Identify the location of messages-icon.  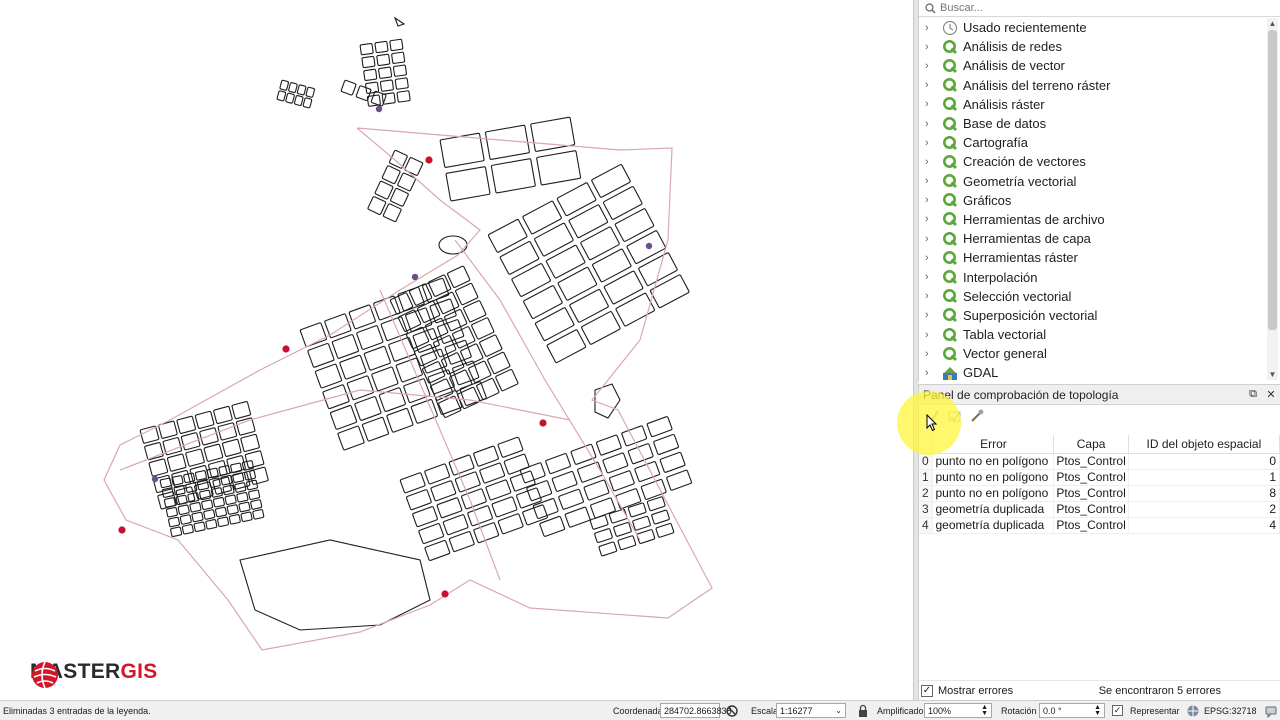
(1271, 711).